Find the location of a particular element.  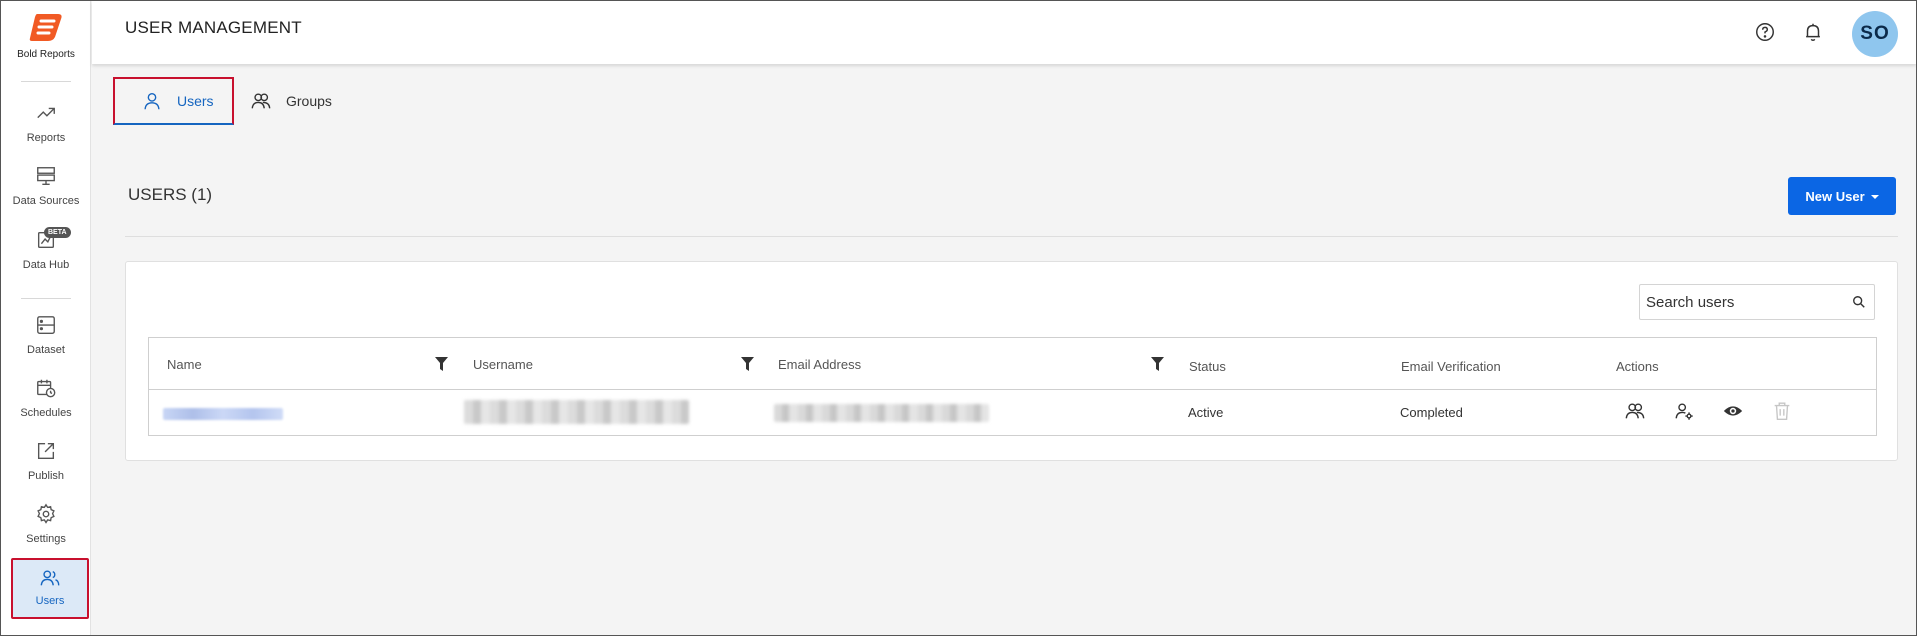

sidebar-item-label: Reports is located at coordinates (46, 138).